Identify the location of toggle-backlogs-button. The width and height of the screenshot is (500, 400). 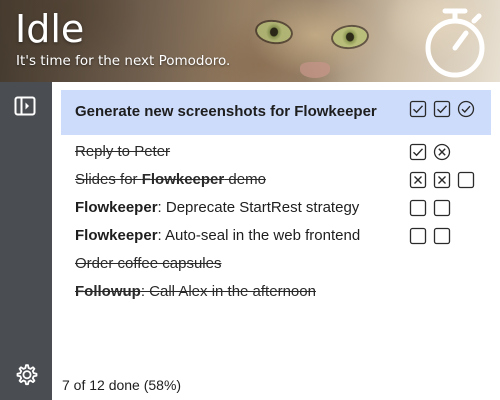
(25, 106).